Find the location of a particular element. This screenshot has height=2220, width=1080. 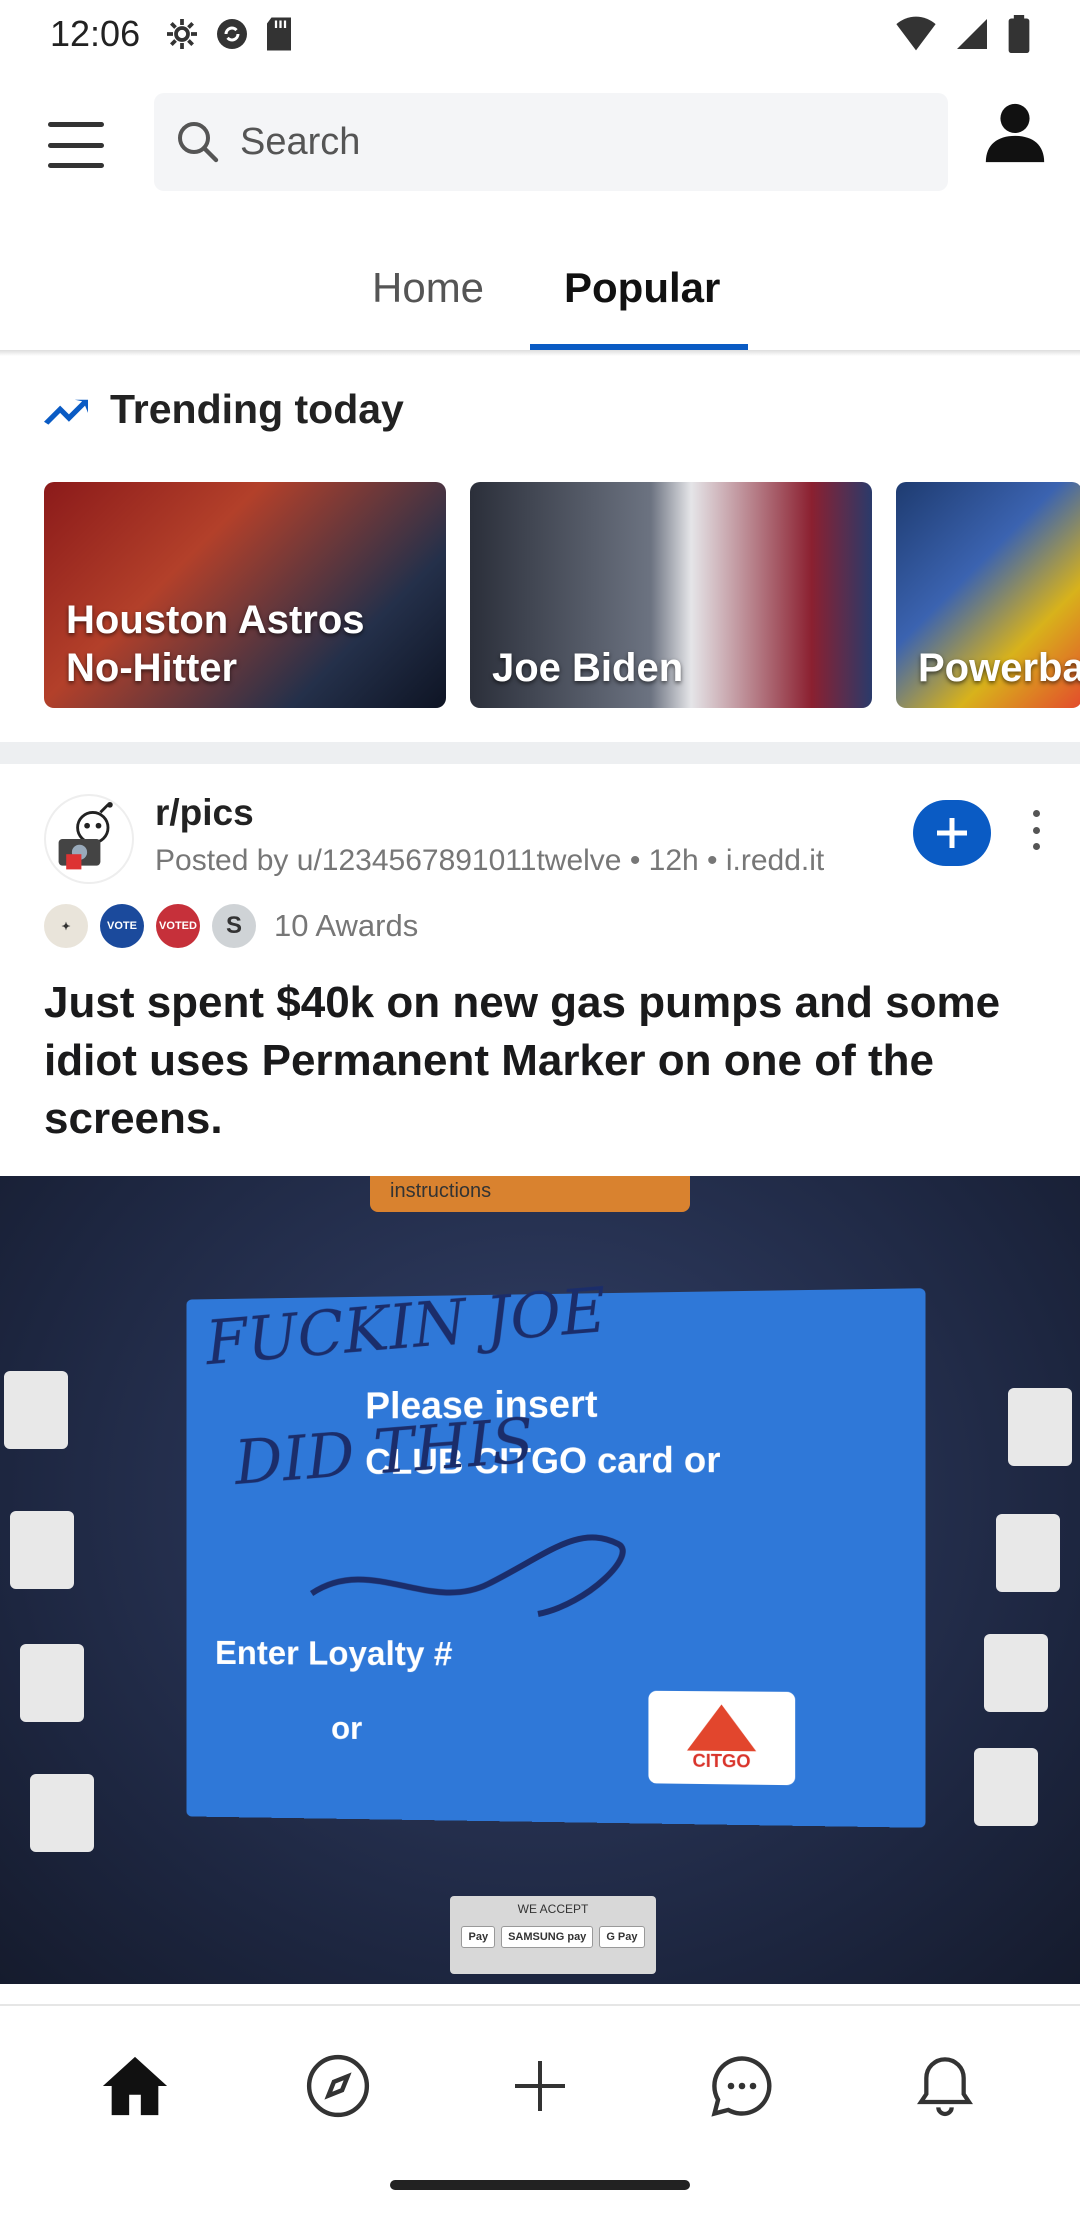

battery-icon is located at coordinates (1019, 34).